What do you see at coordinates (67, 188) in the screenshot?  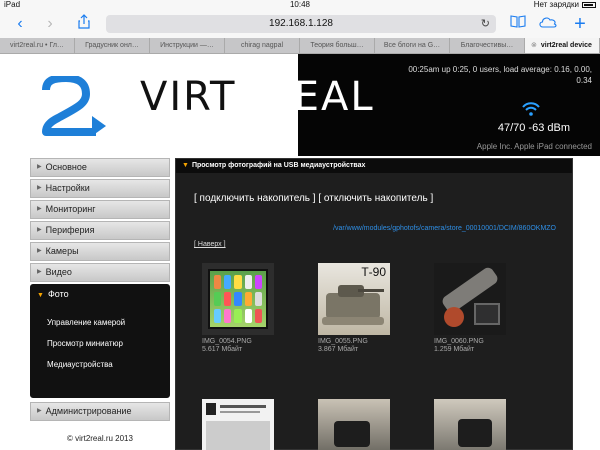 I see `nav-label: Настройки` at bounding box center [67, 188].